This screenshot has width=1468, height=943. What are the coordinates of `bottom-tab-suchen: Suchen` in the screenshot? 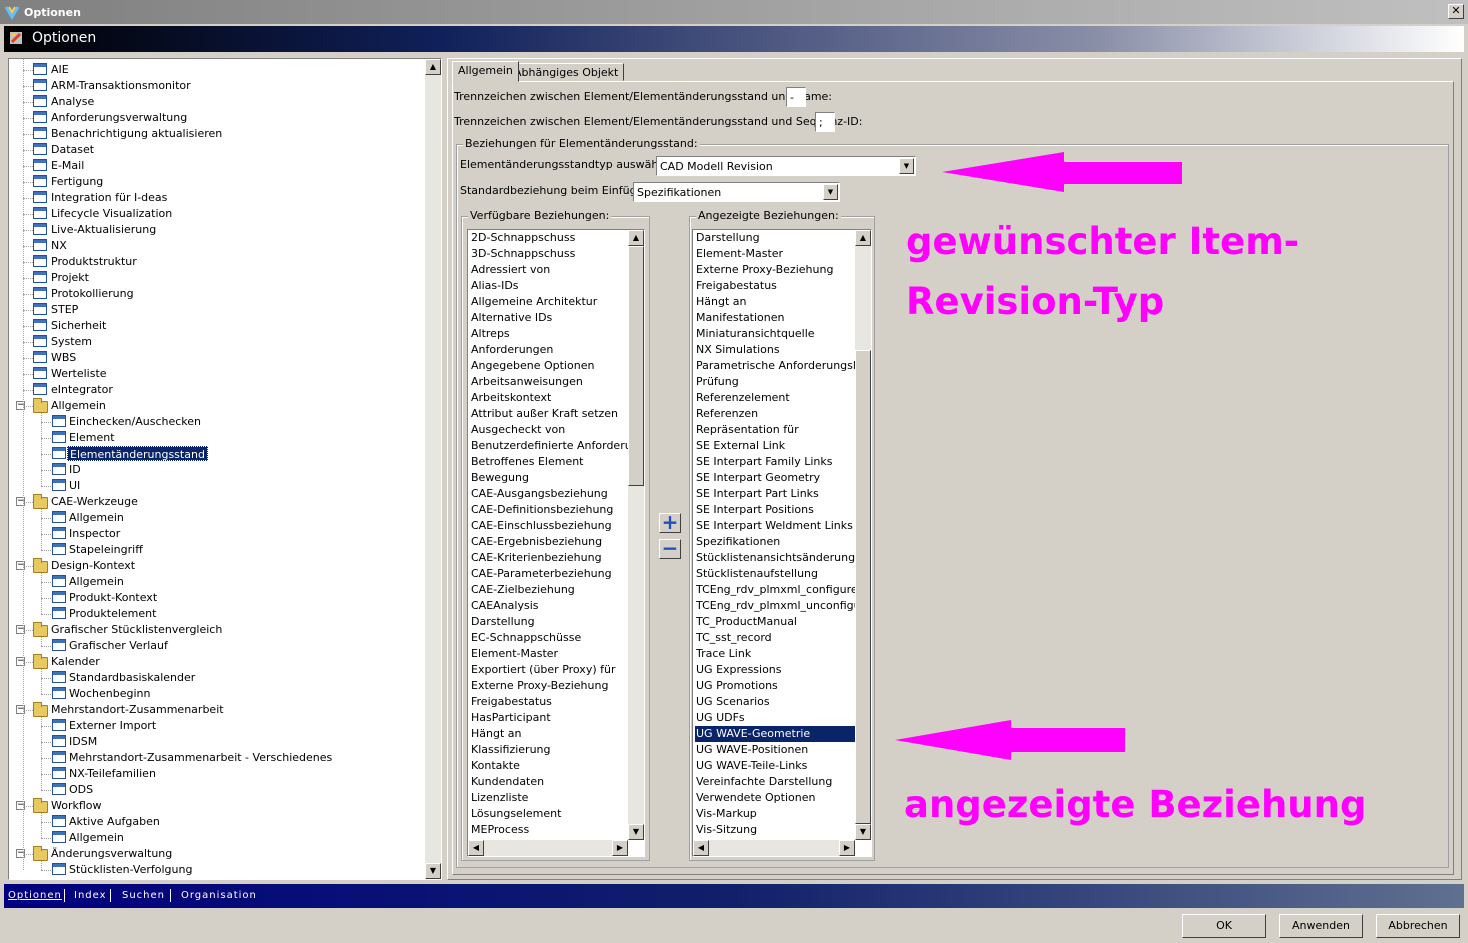 It's located at (143, 895).